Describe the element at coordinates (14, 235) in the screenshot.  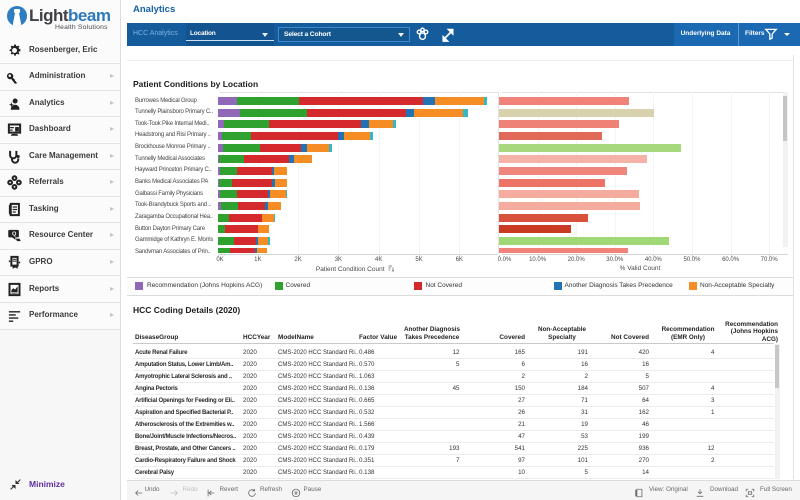
I see `svg-text: Q` at that location.